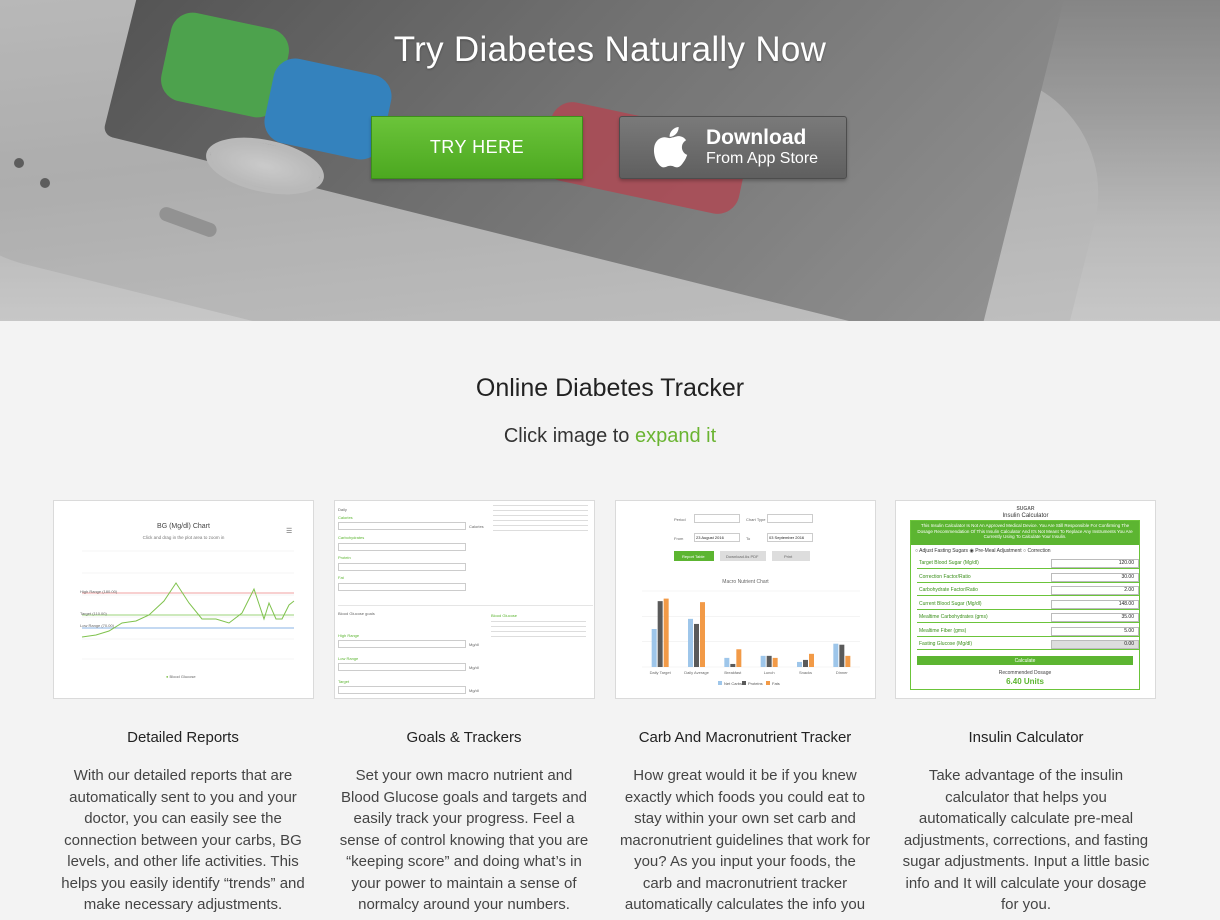  What do you see at coordinates (805, 672) in the screenshot?
I see `macro-category-label: Snacks` at bounding box center [805, 672].